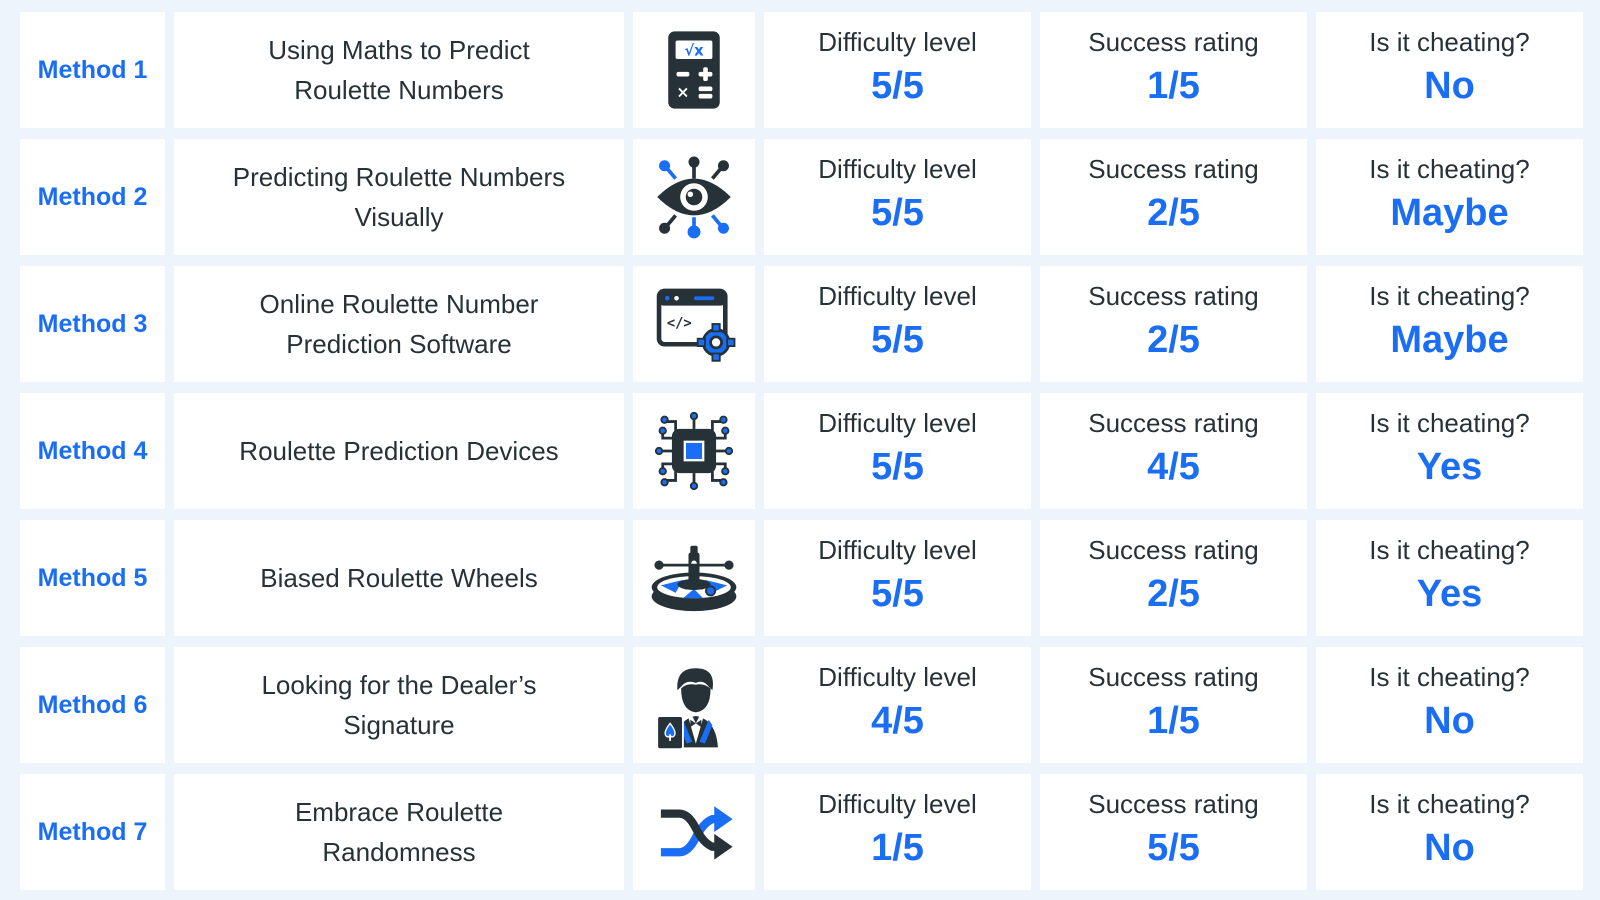  I want to click on method-label: Method 7, so click(92, 831).